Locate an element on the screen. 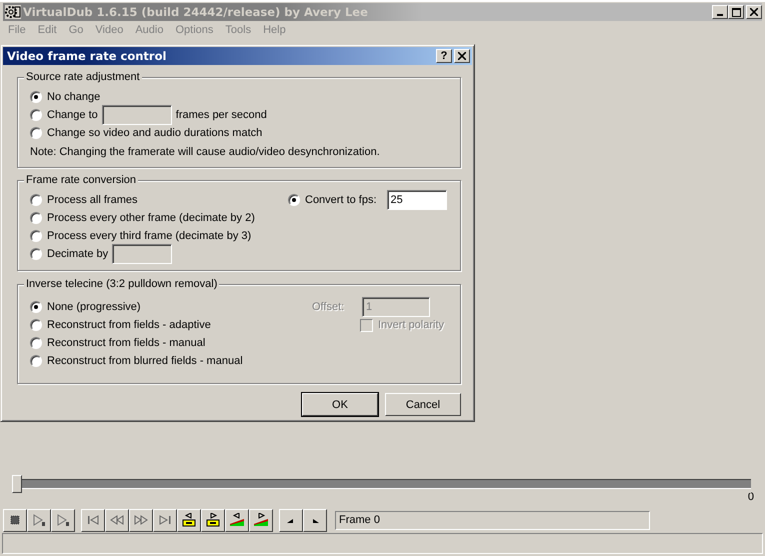 This screenshot has height=556, width=765. field-label: frames per second is located at coordinates (221, 115).